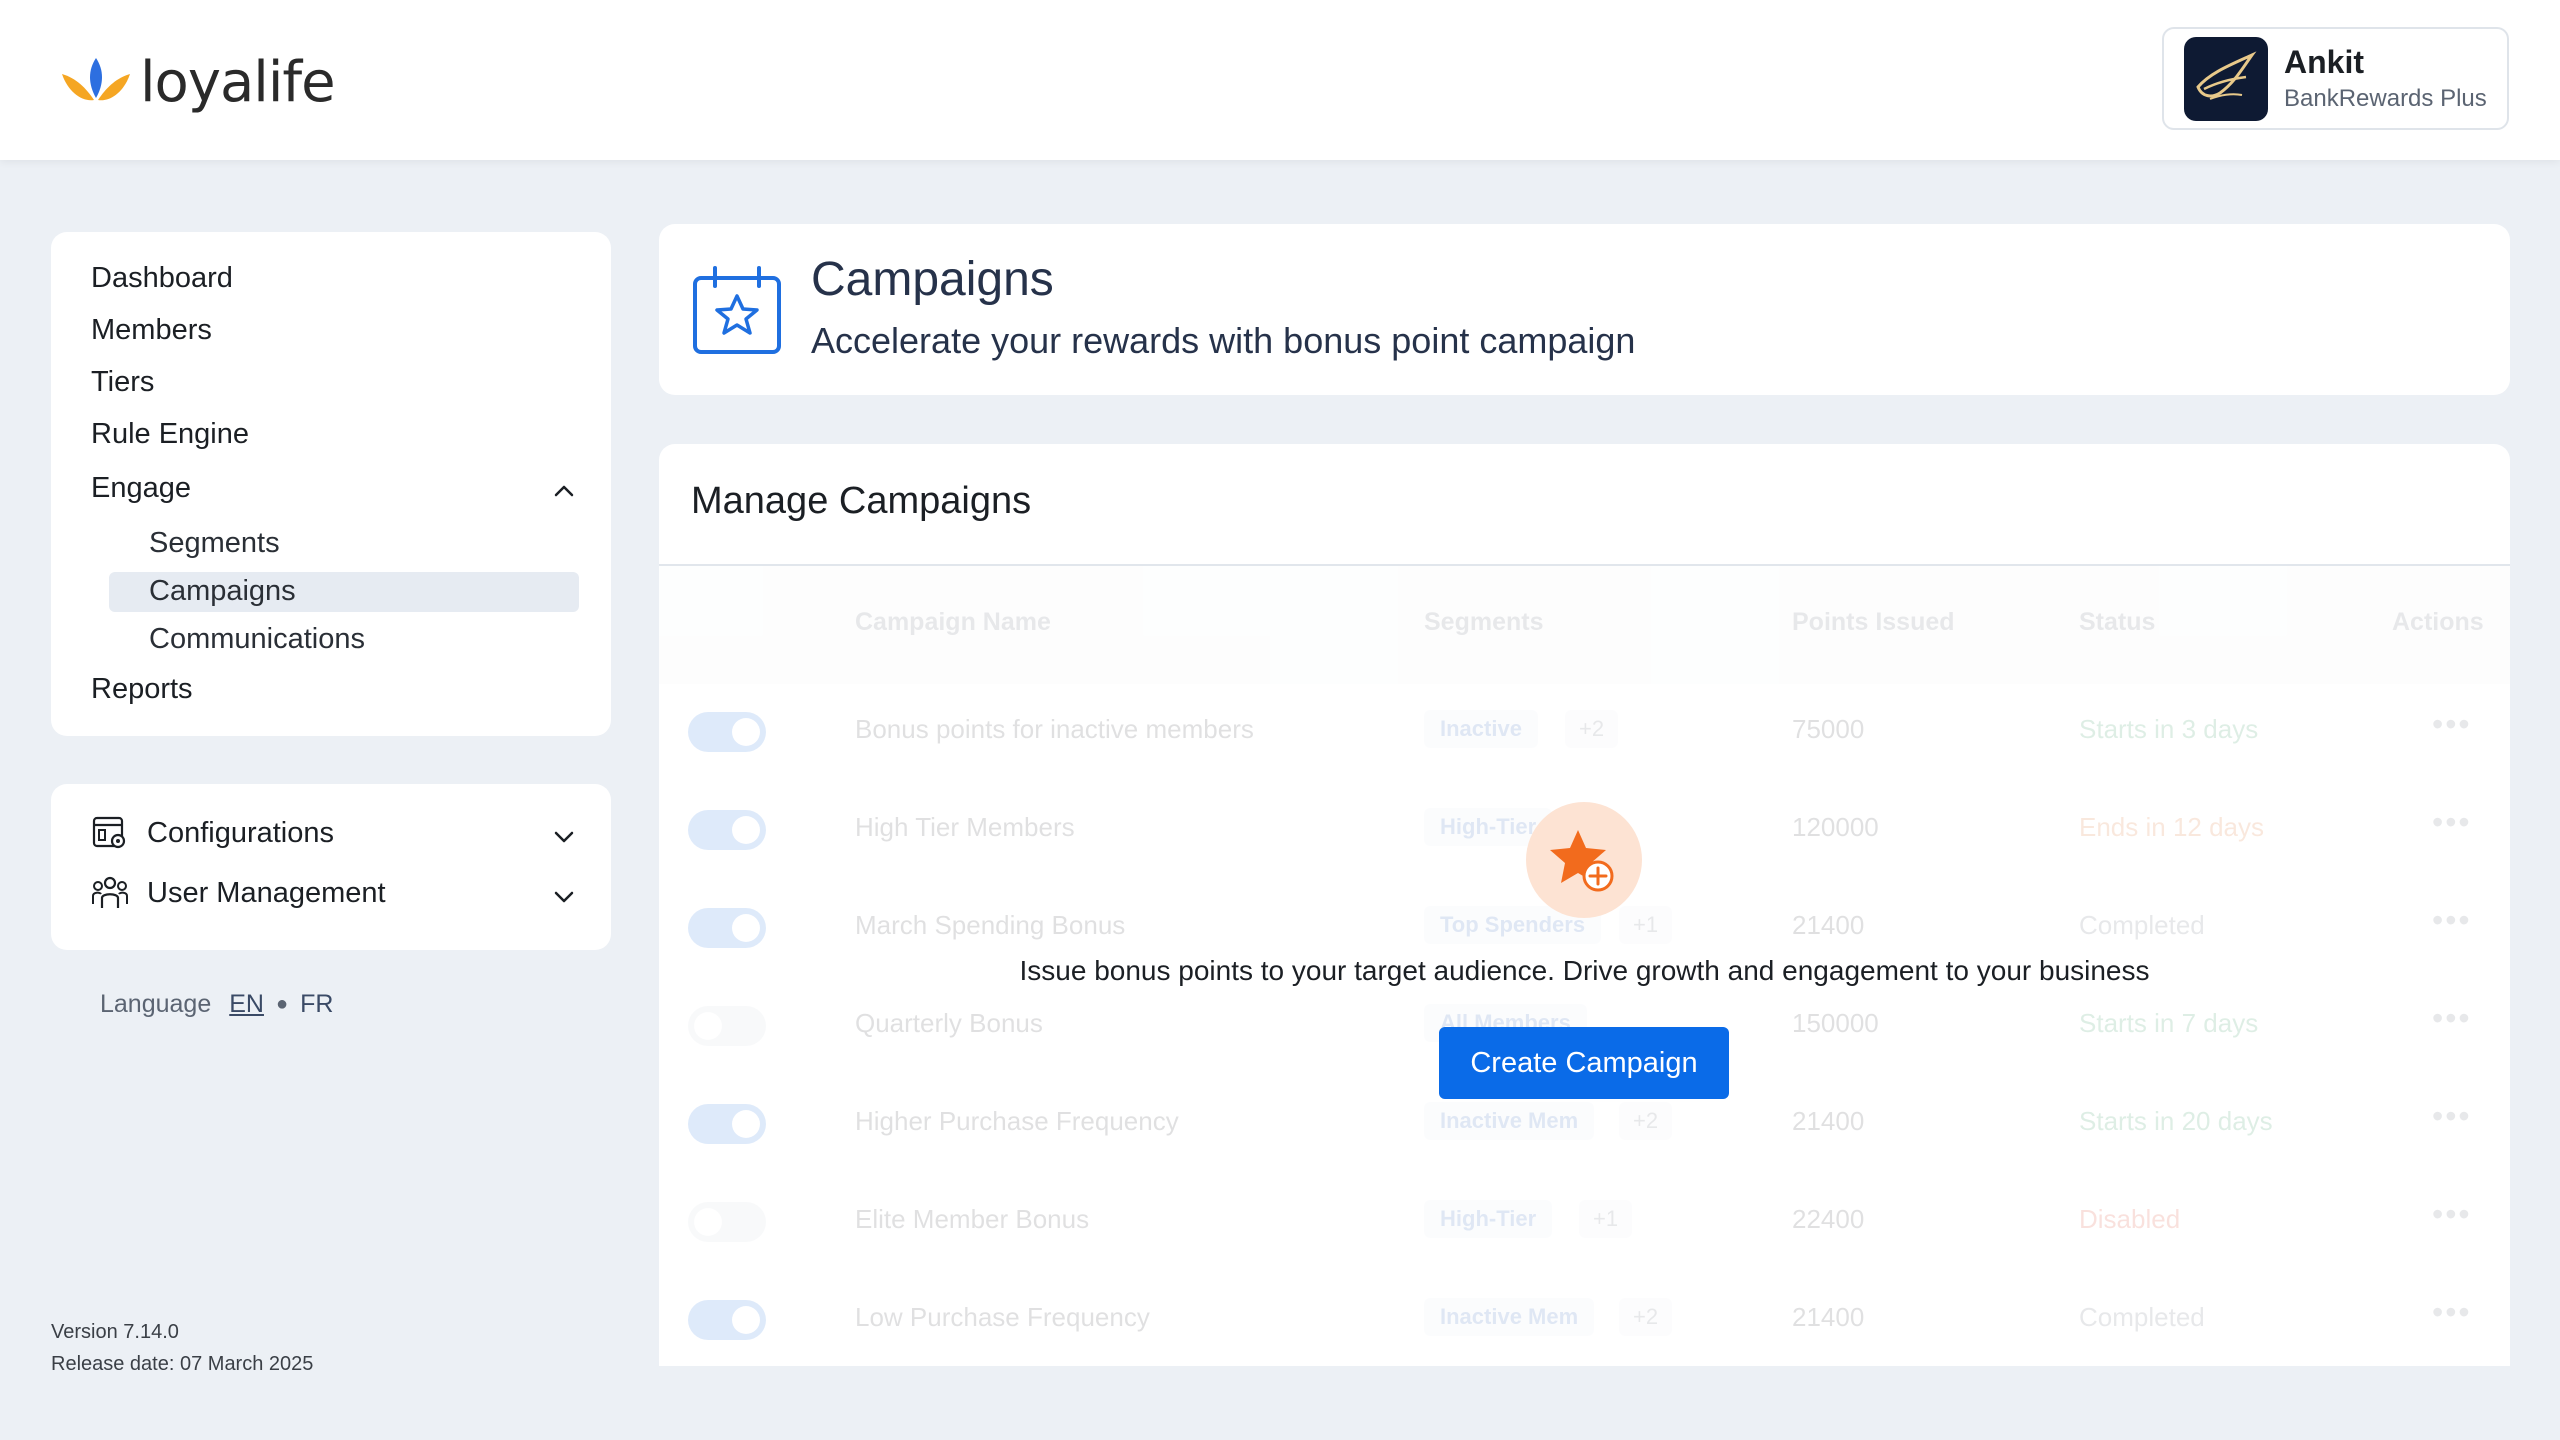 The image size is (2560, 1440). Describe the element at coordinates (182, 1364) in the screenshot. I see `release-date: Release date: 07 March 2025` at that location.